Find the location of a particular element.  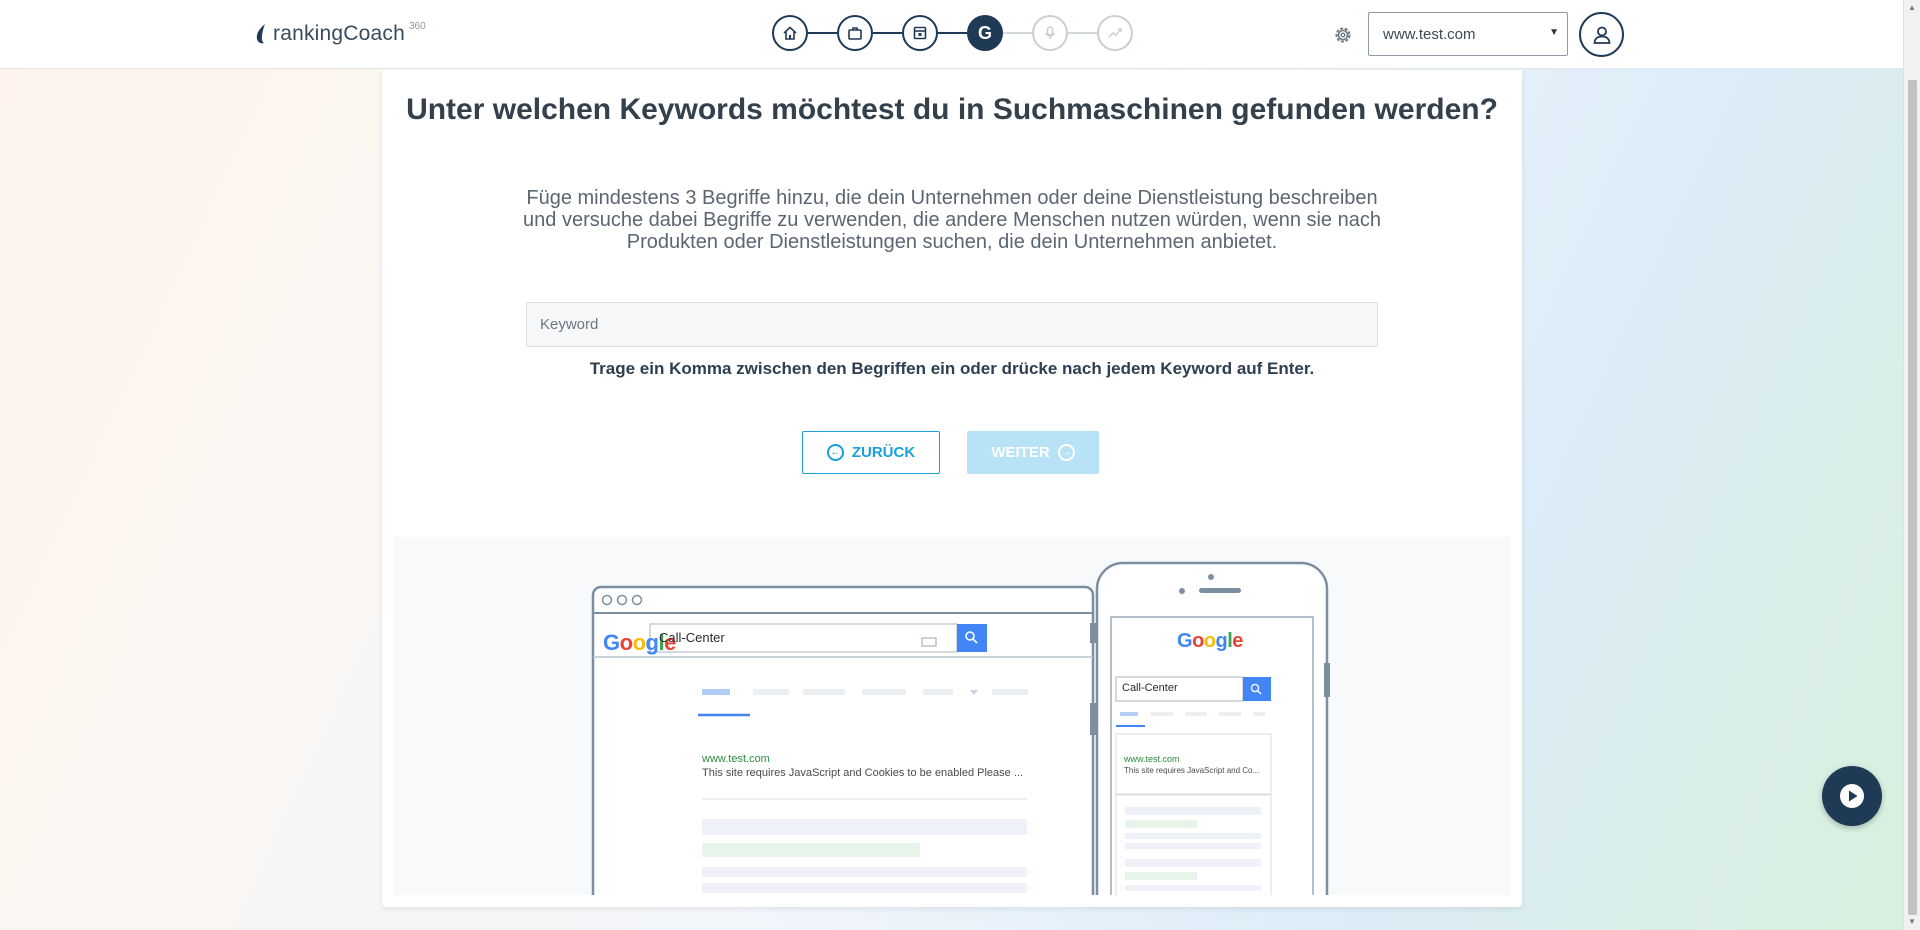

mobile-search-button is located at coordinates (1257, 689).